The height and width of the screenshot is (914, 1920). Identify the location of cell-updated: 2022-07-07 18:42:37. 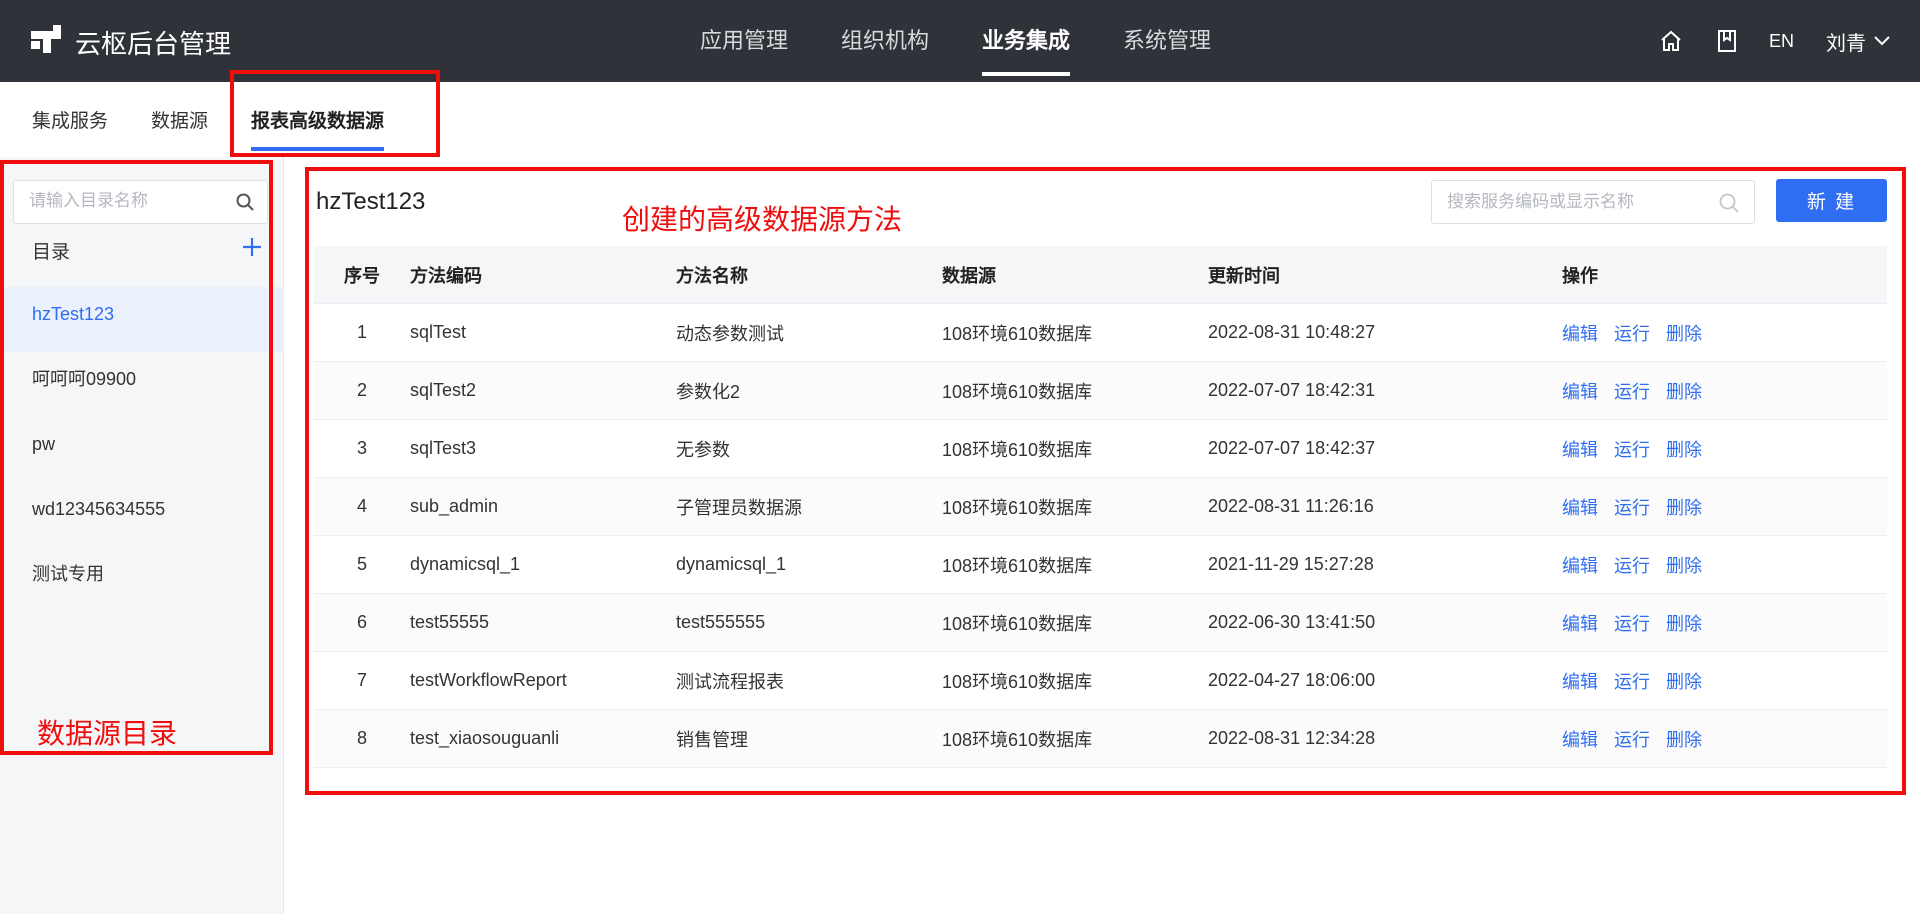
(1292, 448).